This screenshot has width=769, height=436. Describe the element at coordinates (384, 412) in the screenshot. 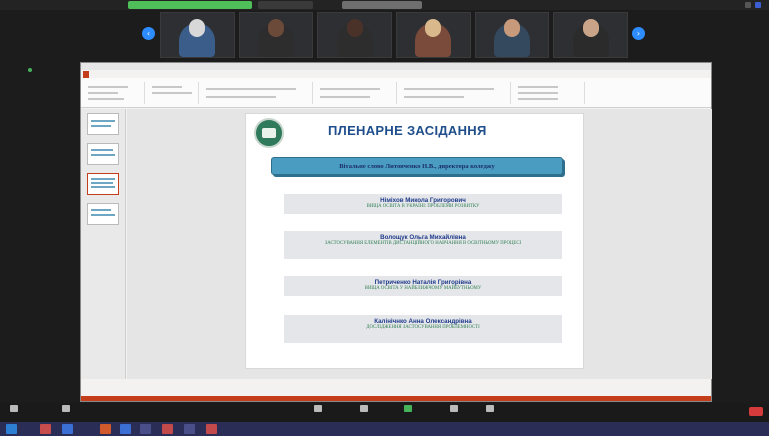

I see `meeting-toolbar` at that location.